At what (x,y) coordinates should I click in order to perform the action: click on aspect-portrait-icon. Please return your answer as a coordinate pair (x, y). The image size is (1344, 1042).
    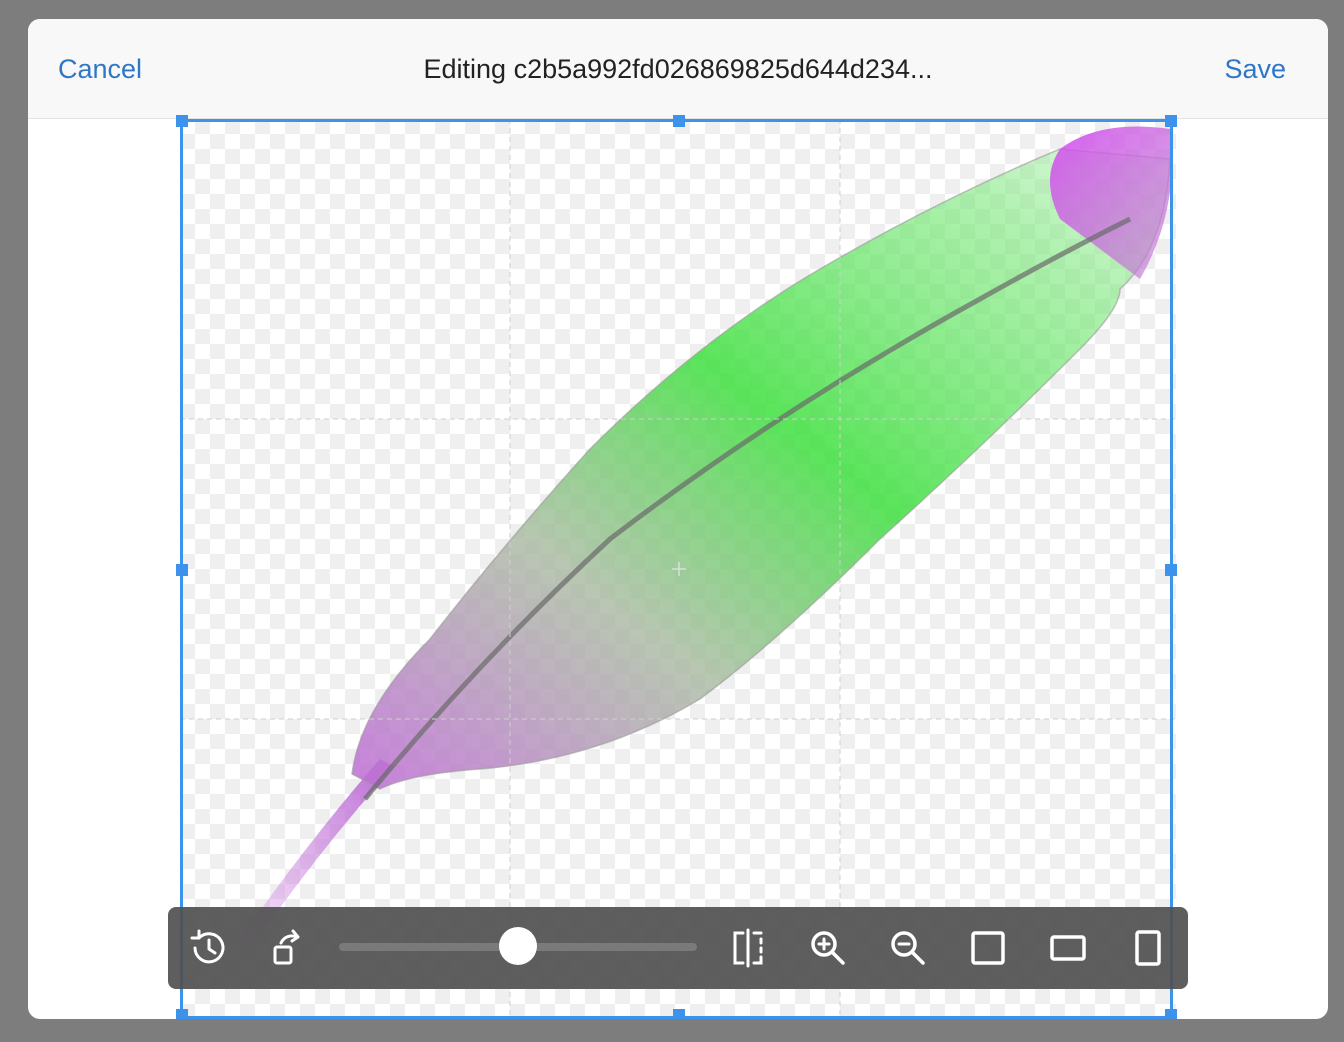
    Looking at the image, I should click on (1148, 948).